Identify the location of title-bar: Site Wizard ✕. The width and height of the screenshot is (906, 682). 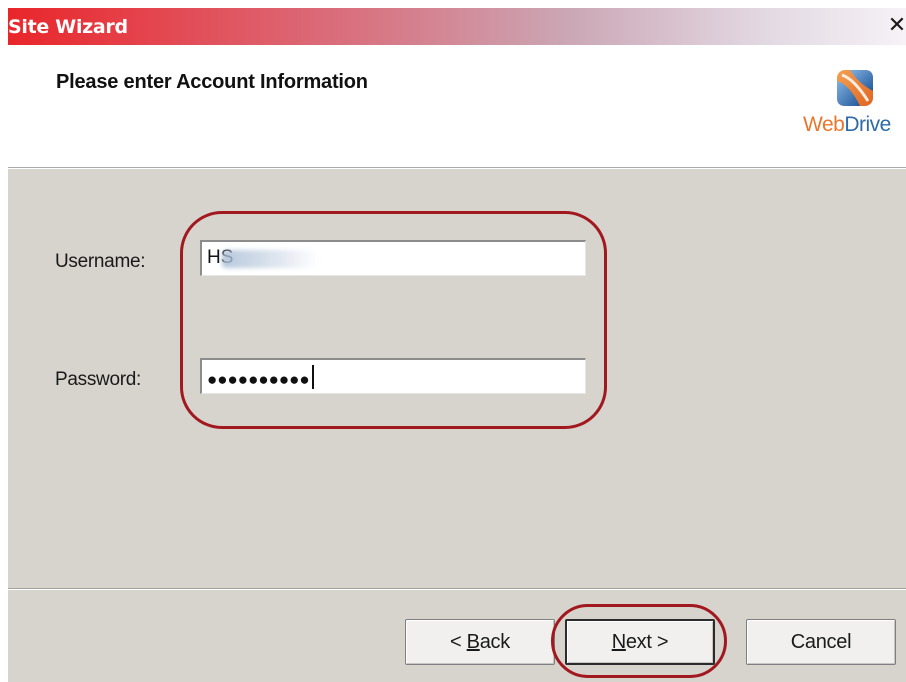
(457, 26).